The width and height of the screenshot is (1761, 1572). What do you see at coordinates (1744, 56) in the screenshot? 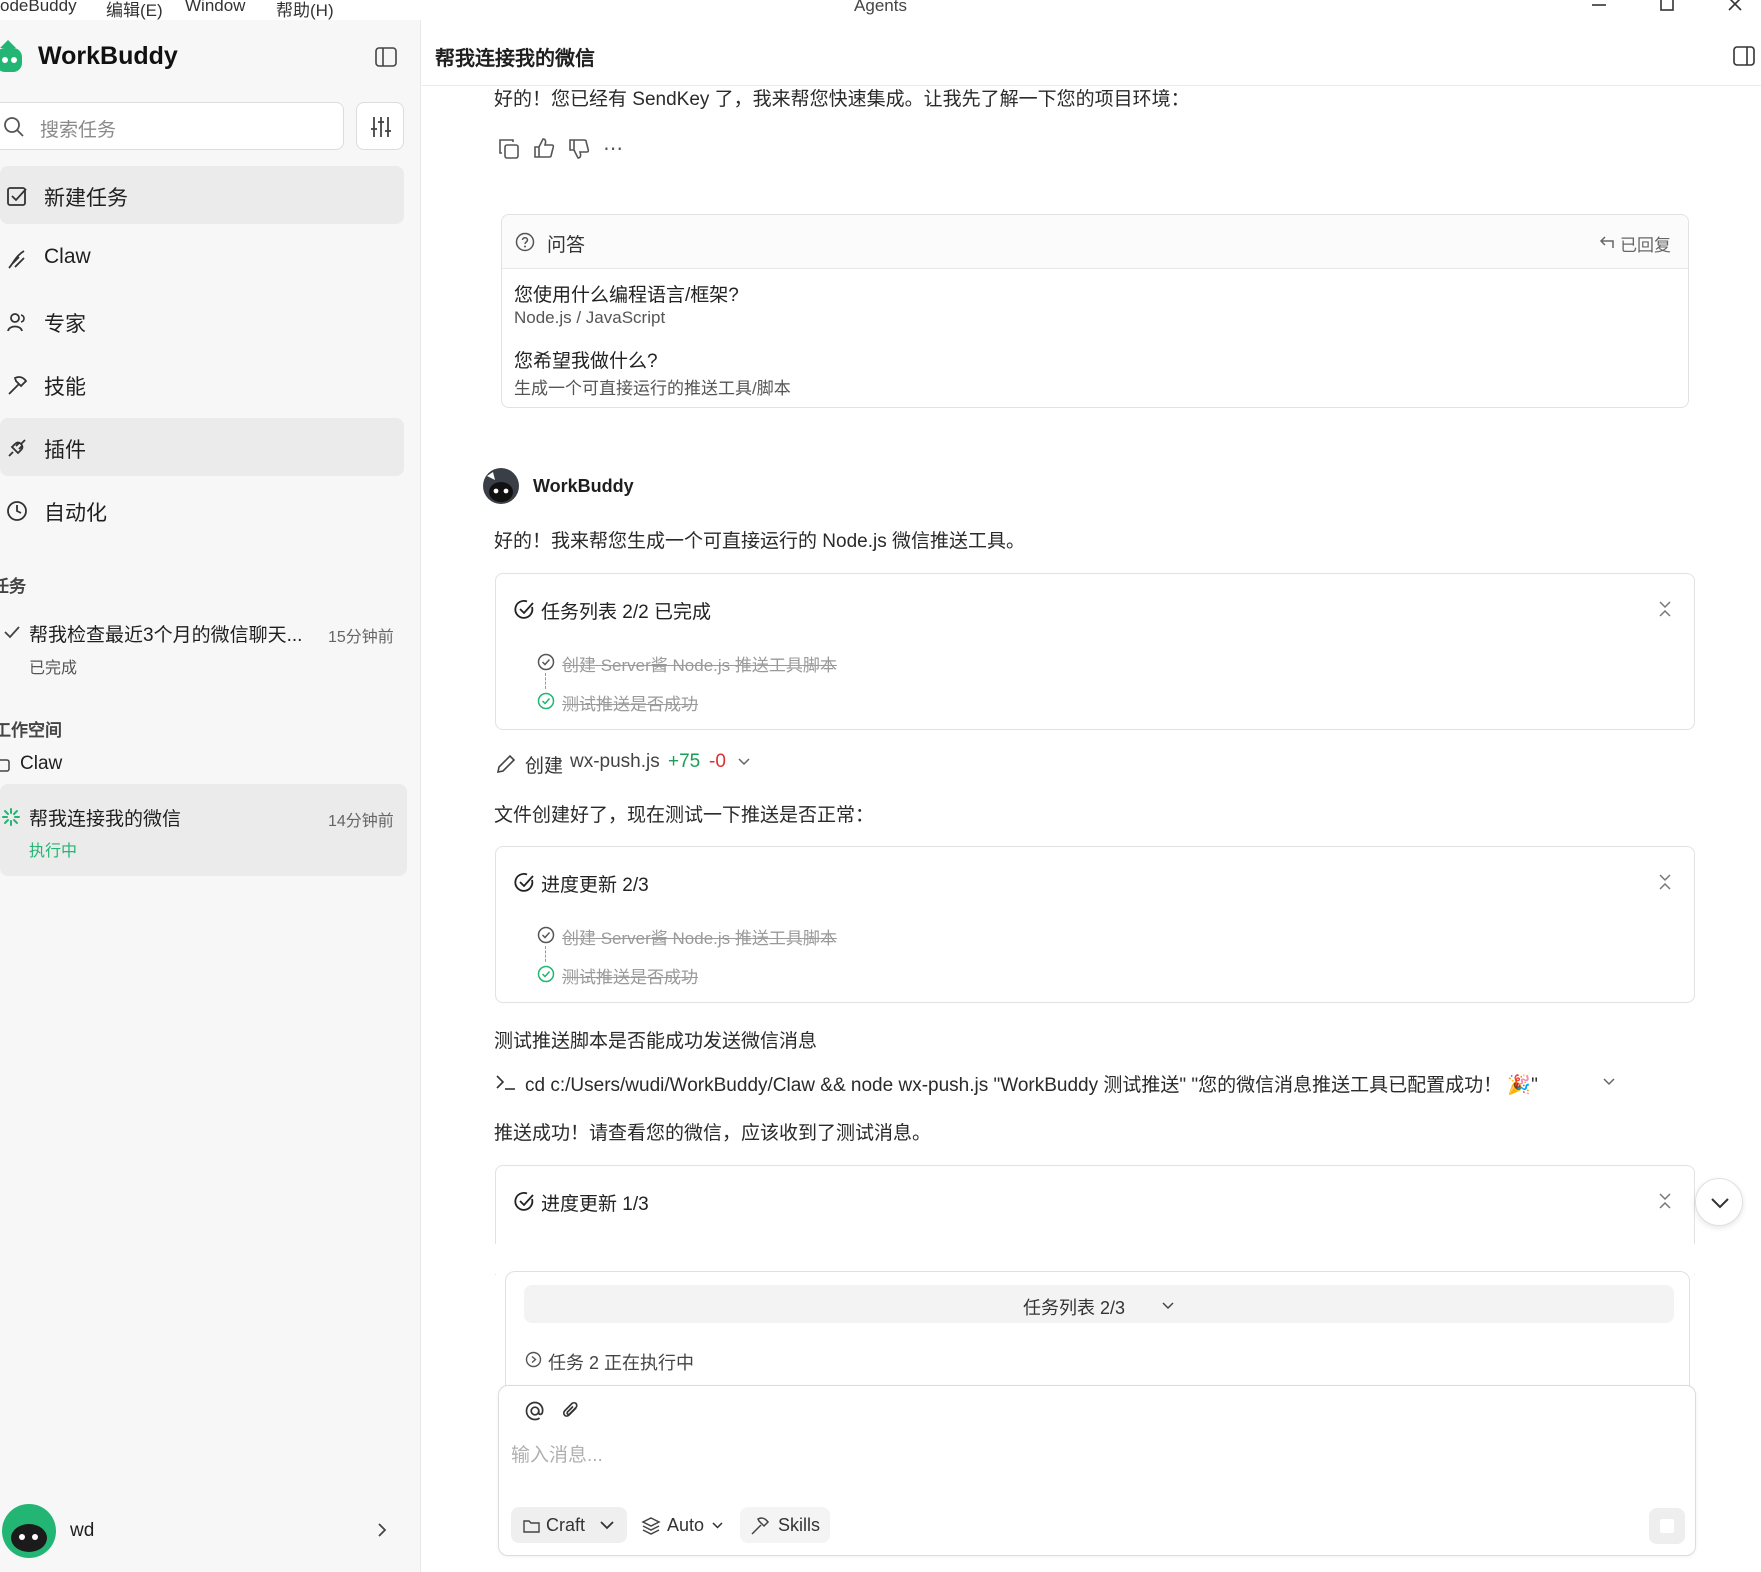
I see `panel-toggle-icon` at bounding box center [1744, 56].